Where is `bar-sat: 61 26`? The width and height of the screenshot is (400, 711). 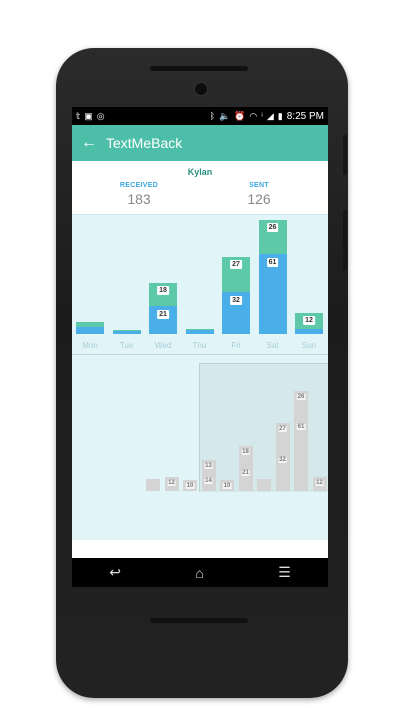 bar-sat: 61 26 is located at coordinates (272, 276).